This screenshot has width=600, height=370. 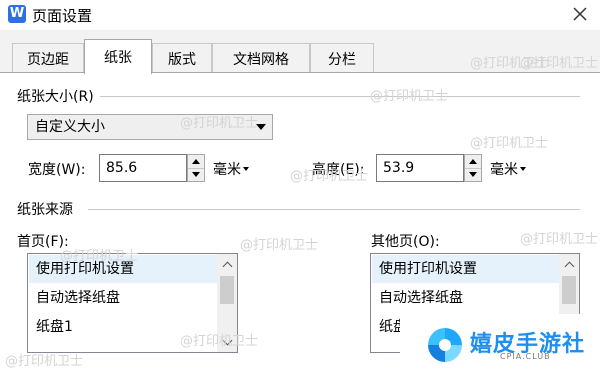 I want to click on height-label: 高度(E):, so click(x=338, y=170).